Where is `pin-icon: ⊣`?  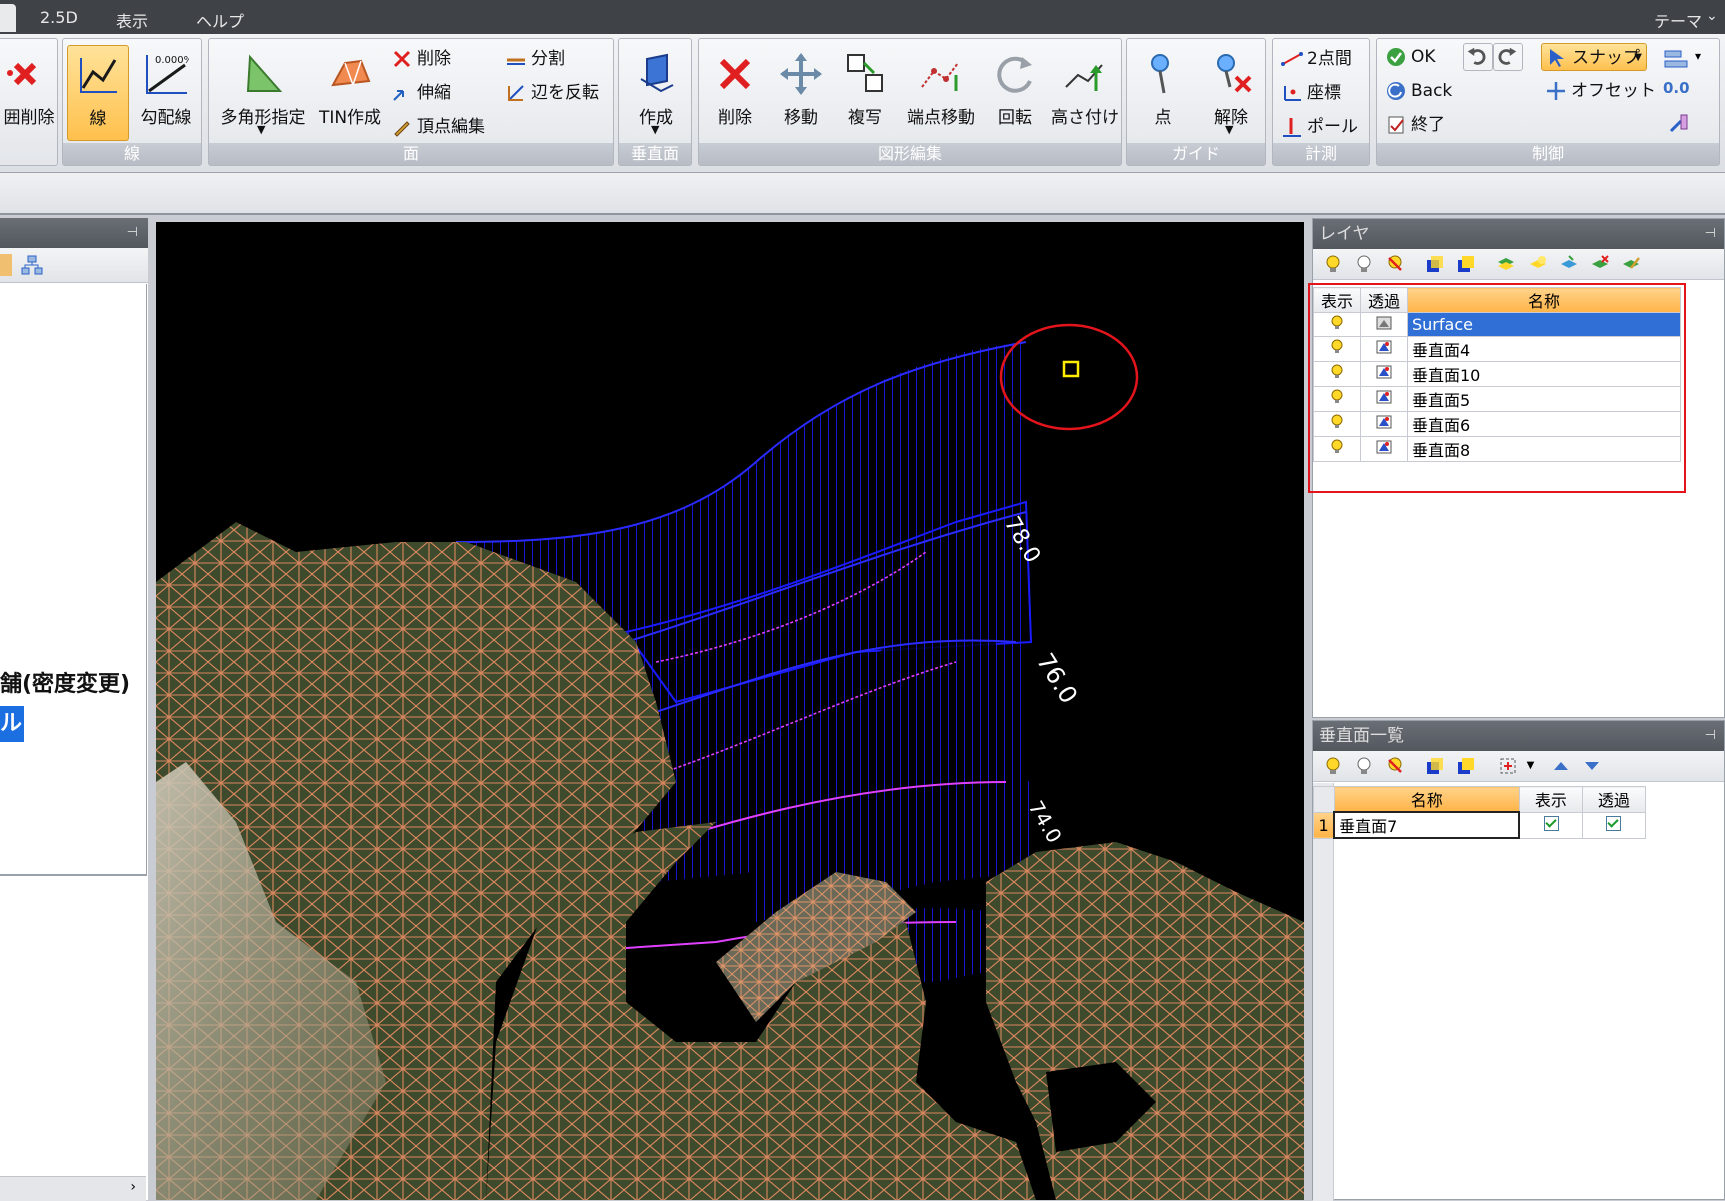 pin-icon: ⊣ is located at coordinates (132, 233).